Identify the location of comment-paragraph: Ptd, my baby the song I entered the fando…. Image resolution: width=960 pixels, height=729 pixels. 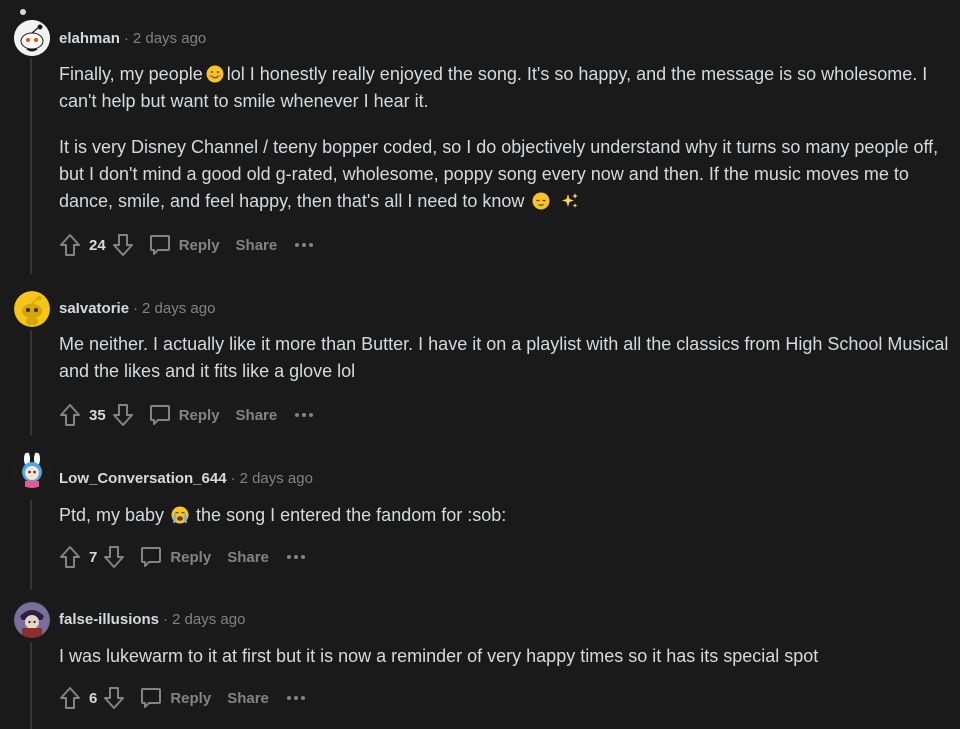
(504, 515).